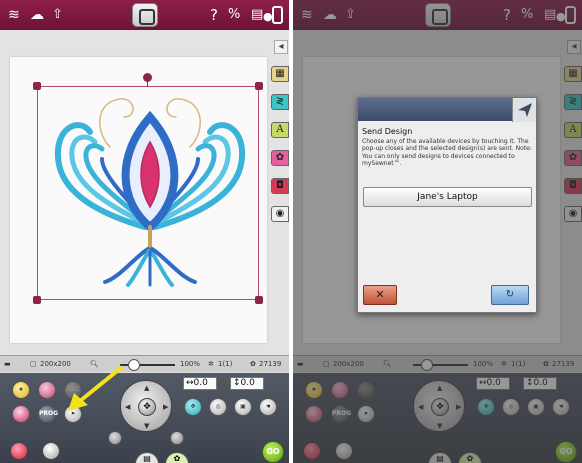 The image size is (582, 463). I want to click on step-right-icon, so click(177, 438).